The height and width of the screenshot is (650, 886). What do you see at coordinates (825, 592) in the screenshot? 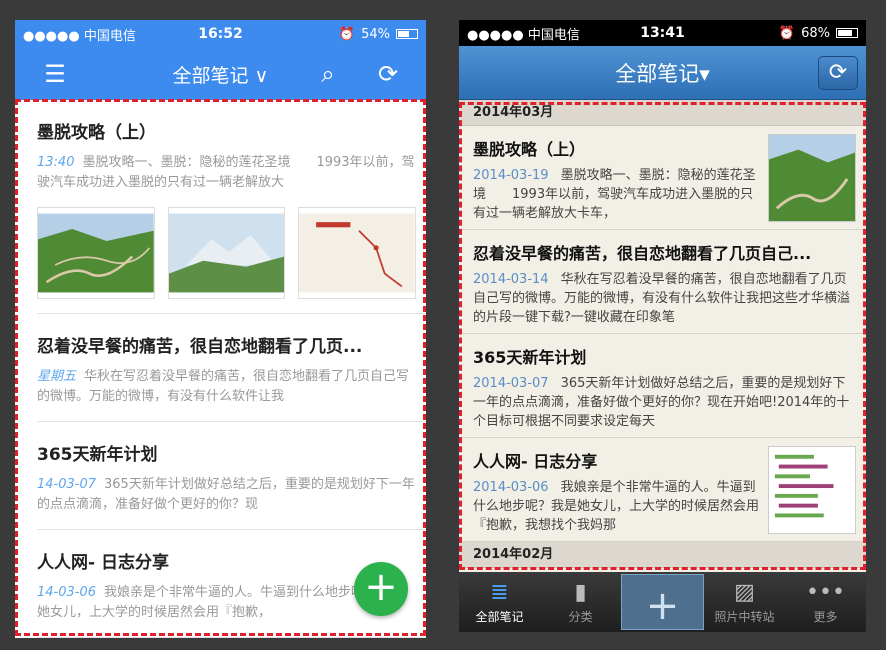
I see `more-icon: •••` at bounding box center [825, 592].